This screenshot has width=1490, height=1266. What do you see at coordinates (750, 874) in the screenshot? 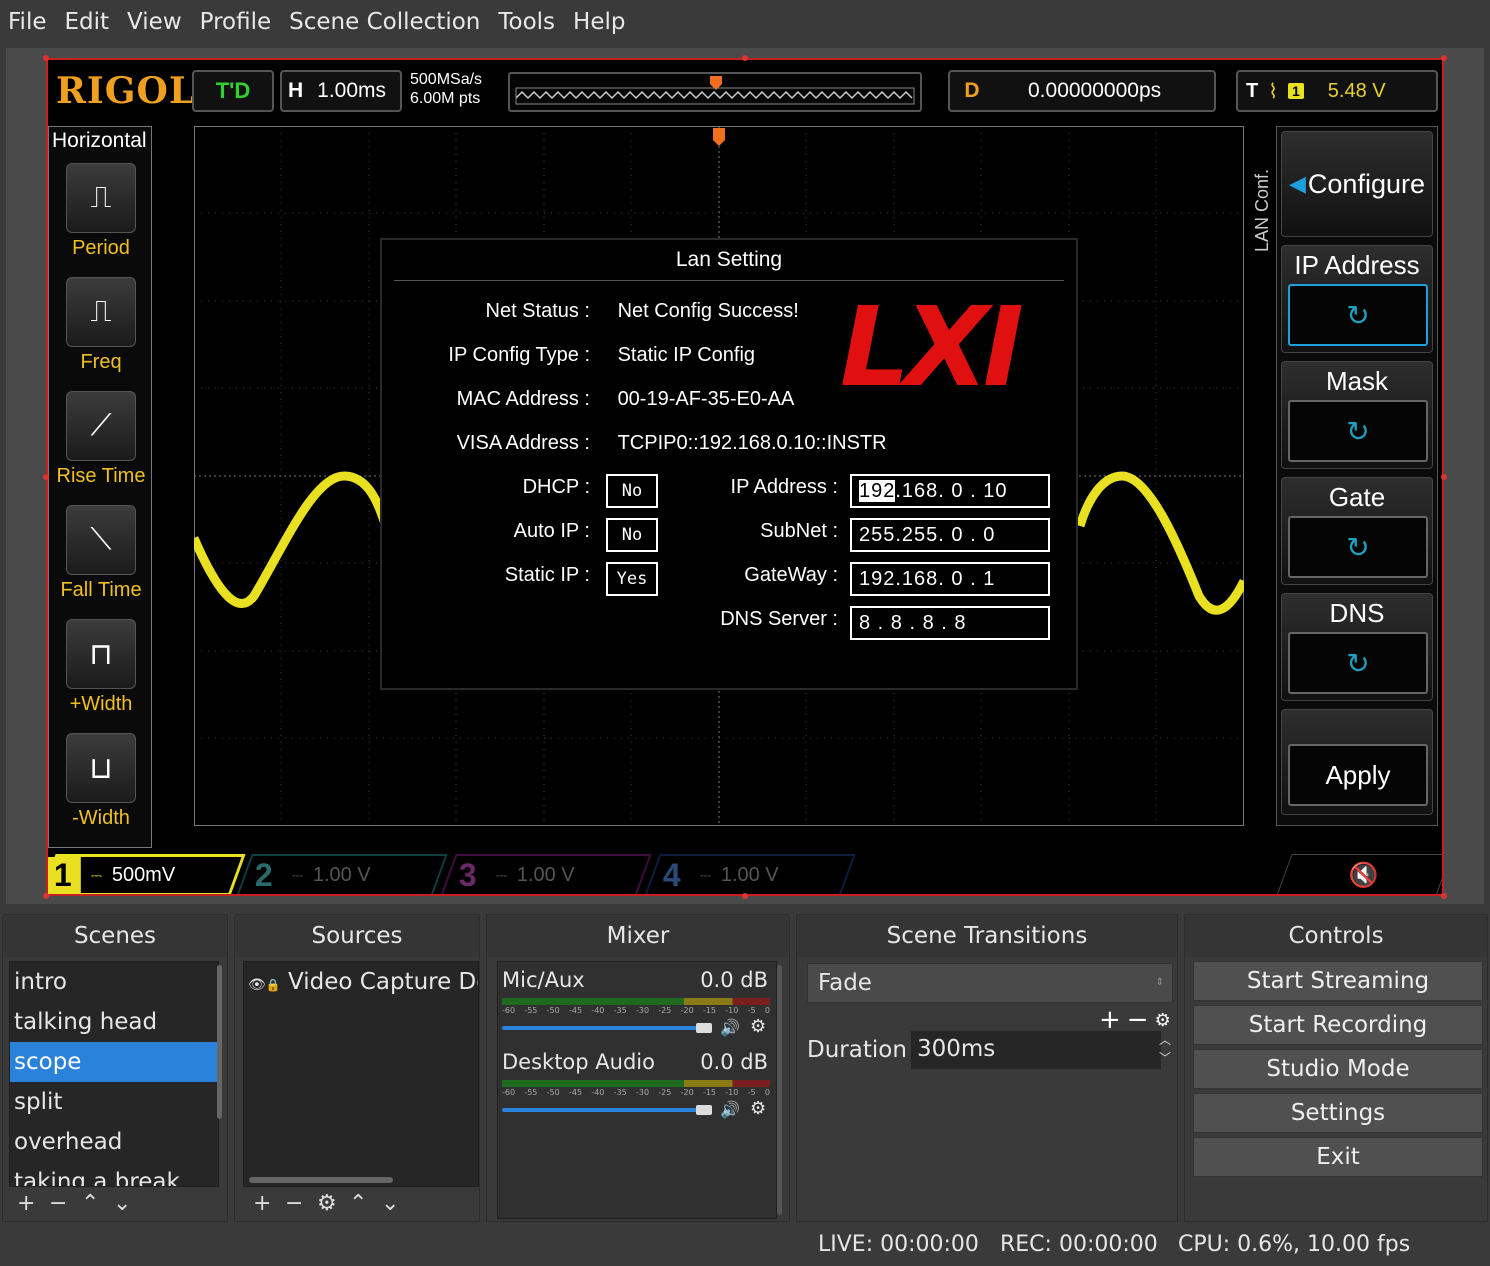
I see `channel-4-indicator: 4 ⎓ 1.00 V` at bounding box center [750, 874].